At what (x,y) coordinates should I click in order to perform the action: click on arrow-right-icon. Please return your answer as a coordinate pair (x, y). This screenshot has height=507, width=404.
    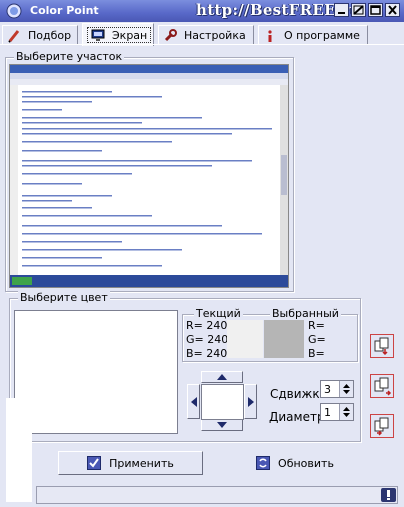
    Looking at the image, I should click on (250, 401).